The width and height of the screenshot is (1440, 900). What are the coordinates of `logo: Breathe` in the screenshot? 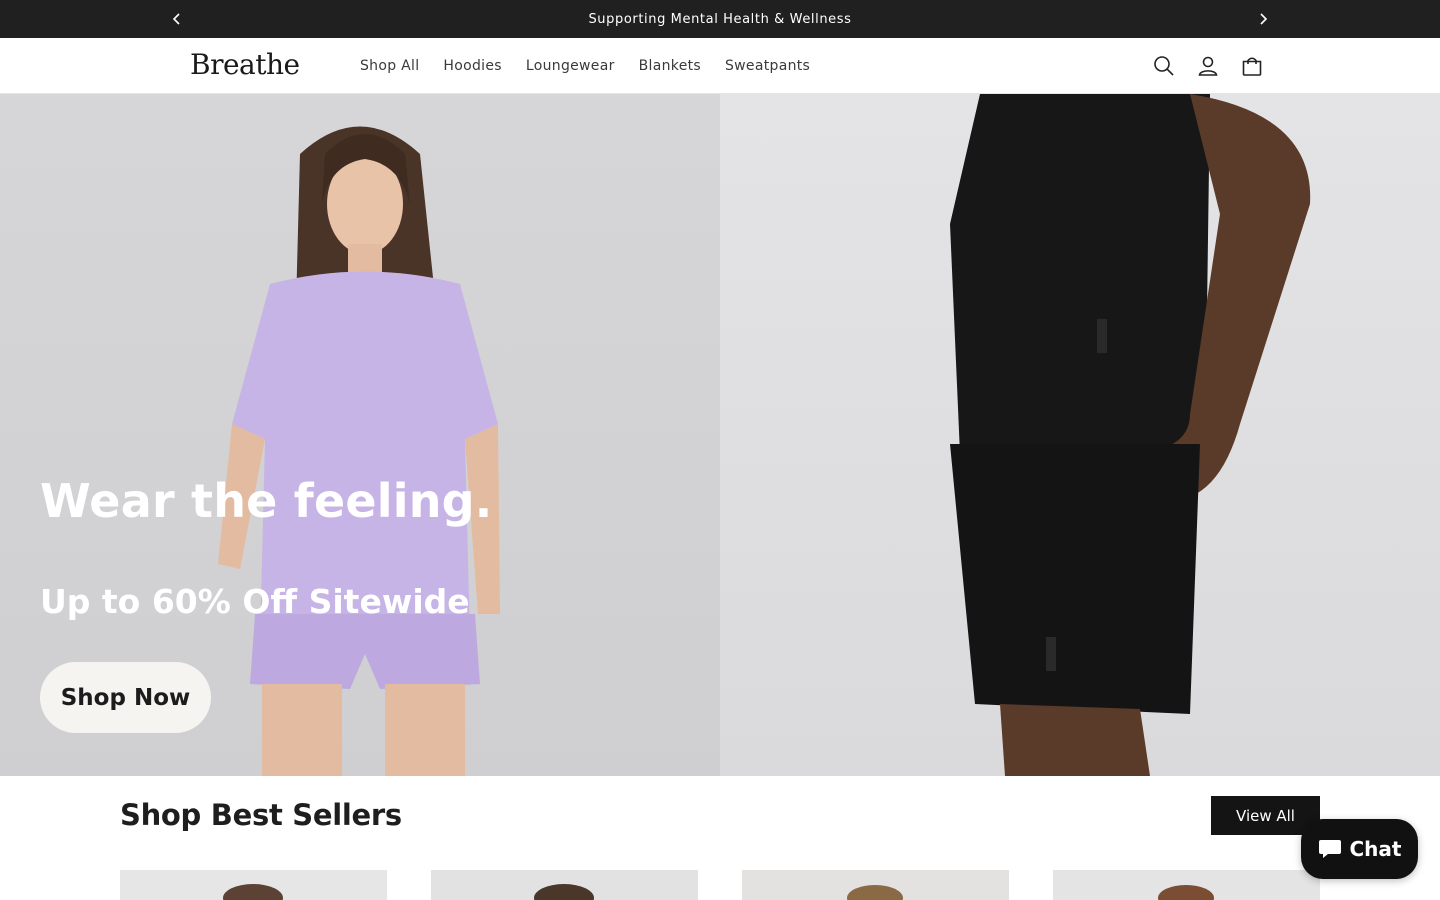 It's located at (245, 64).